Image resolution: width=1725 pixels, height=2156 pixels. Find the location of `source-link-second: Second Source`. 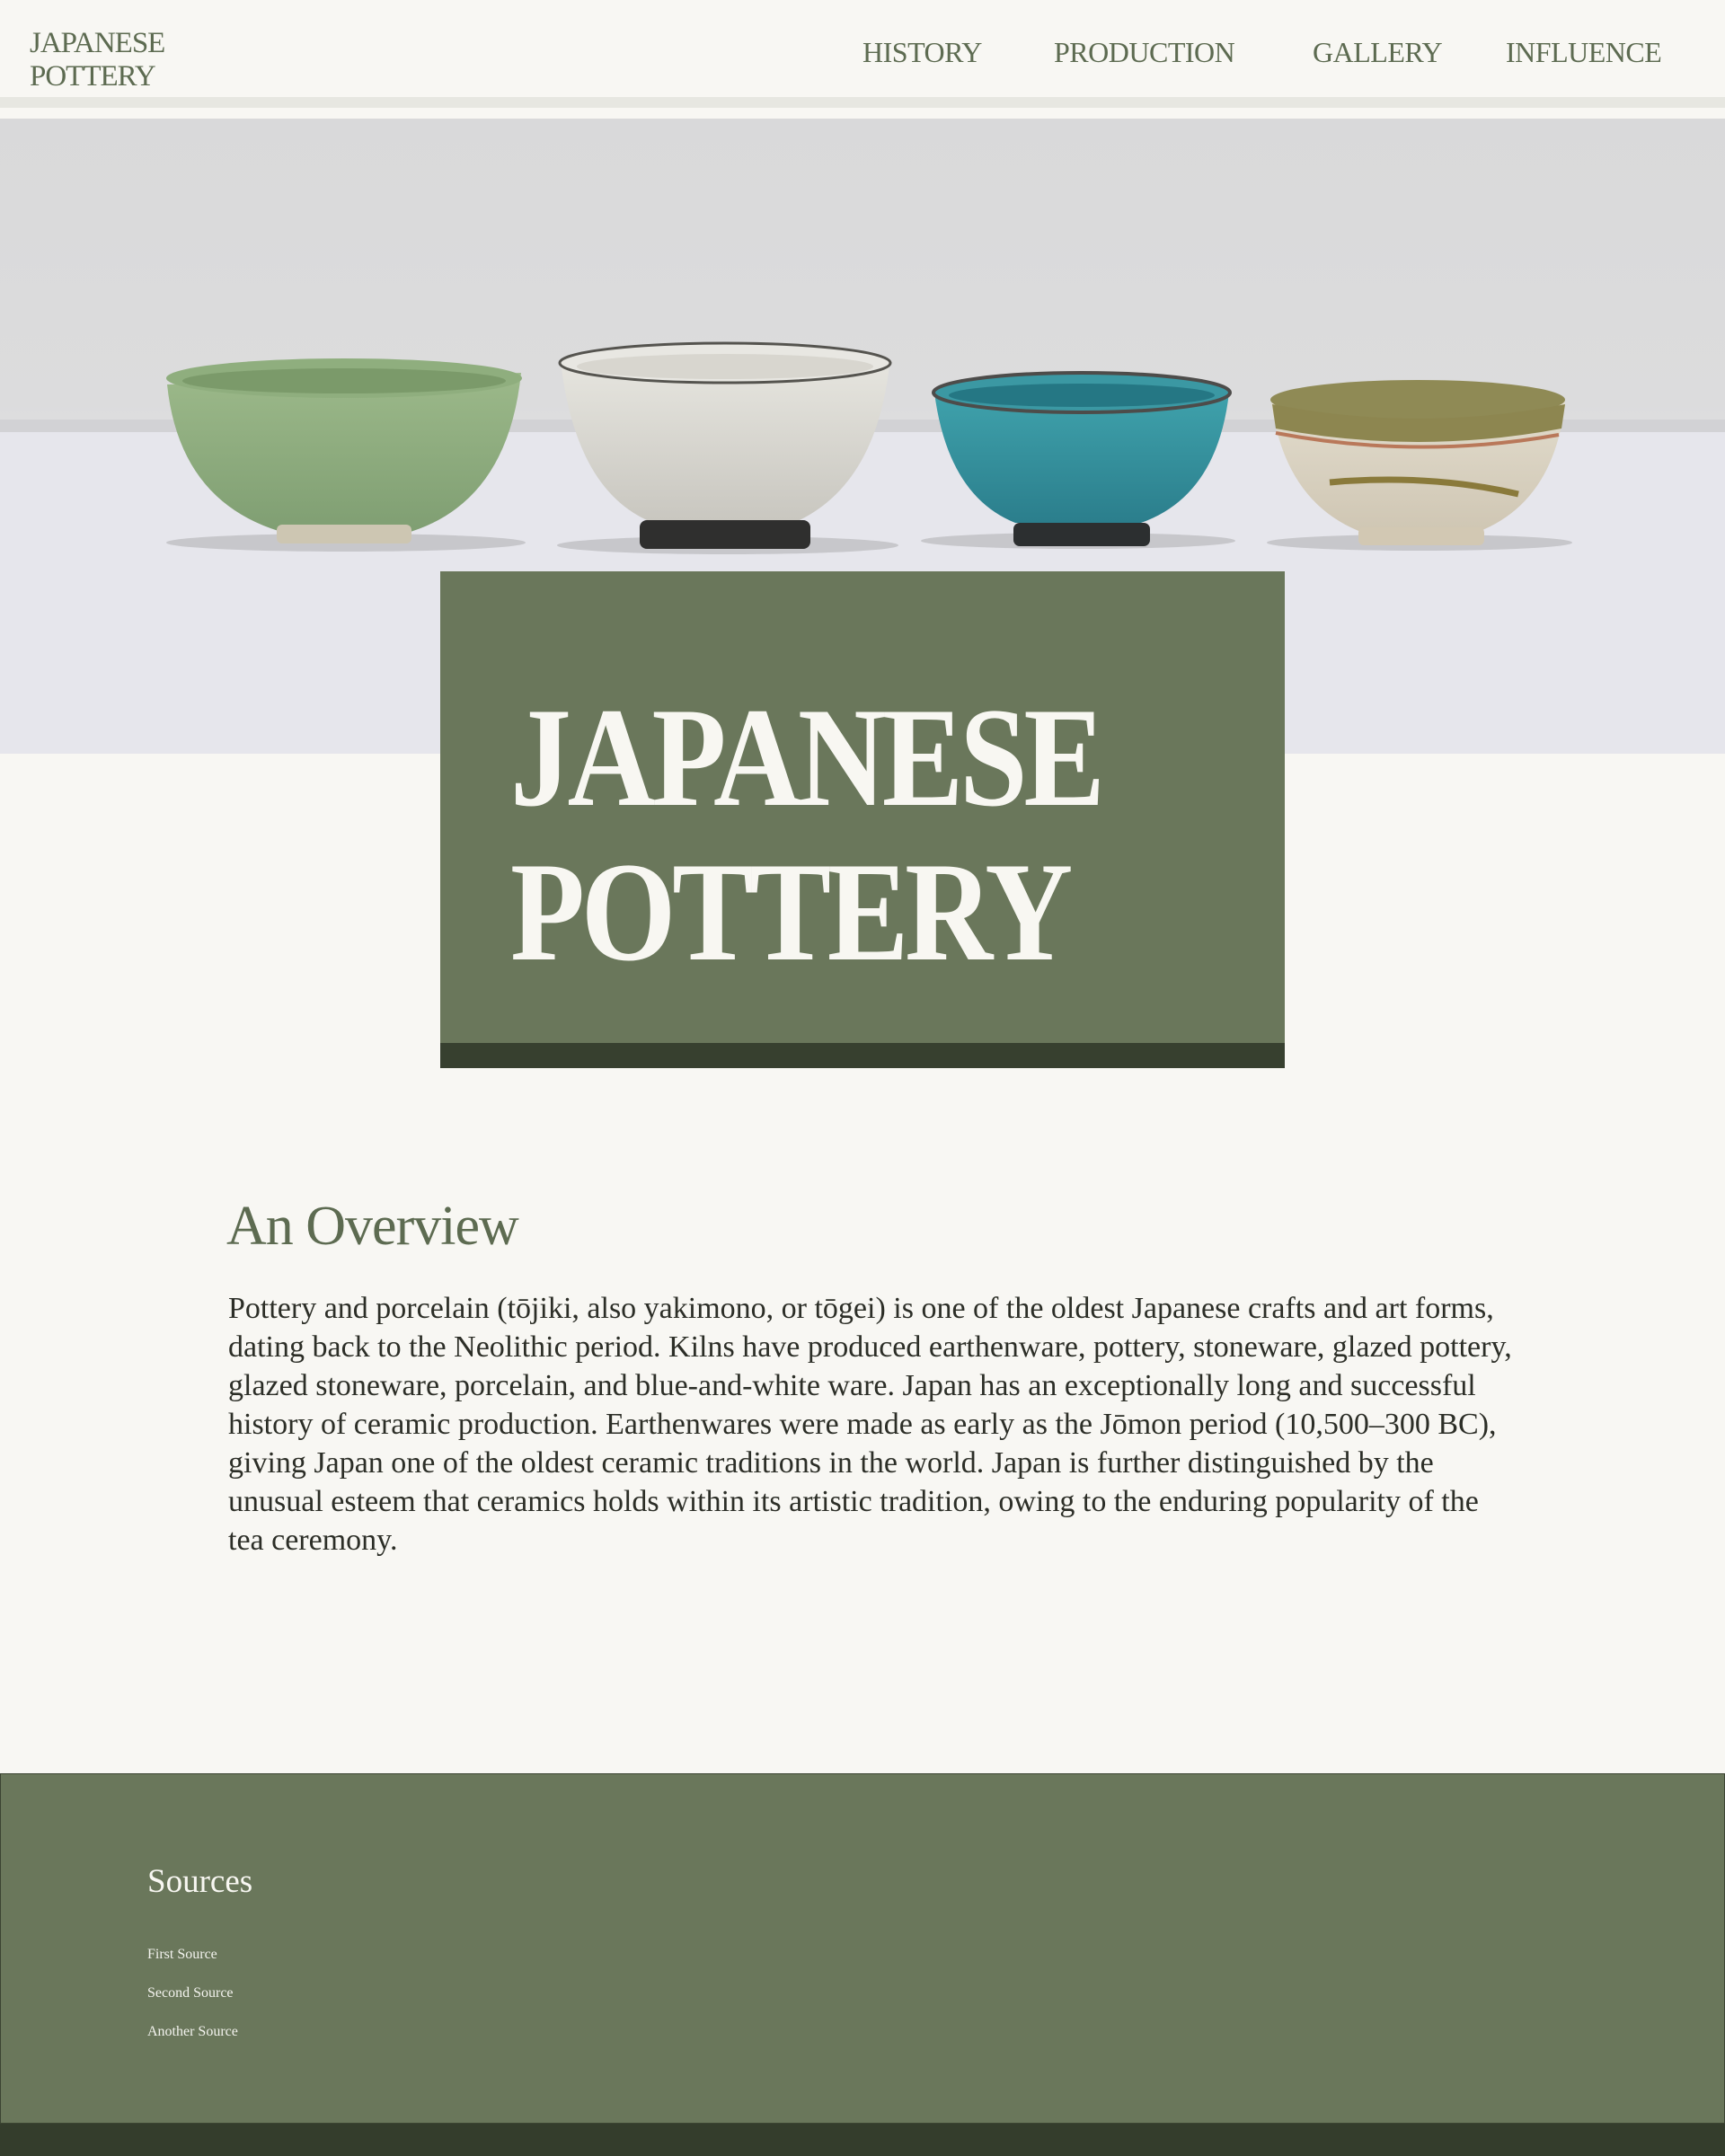

source-link-second: Second Source is located at coordinates (190, 1993).